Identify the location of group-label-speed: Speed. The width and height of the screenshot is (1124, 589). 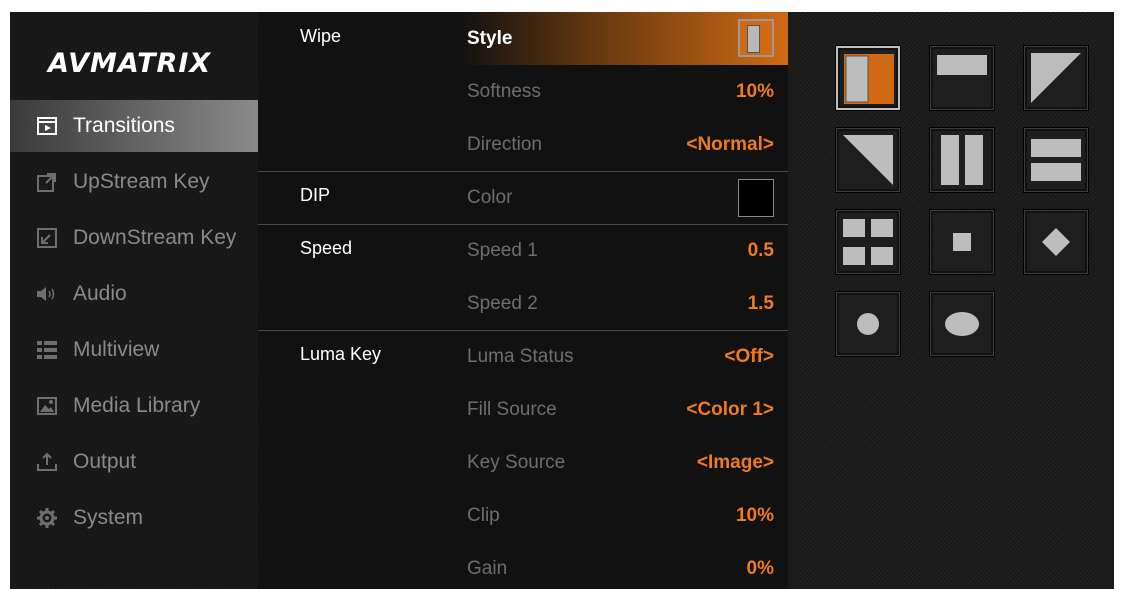
(326, 248).